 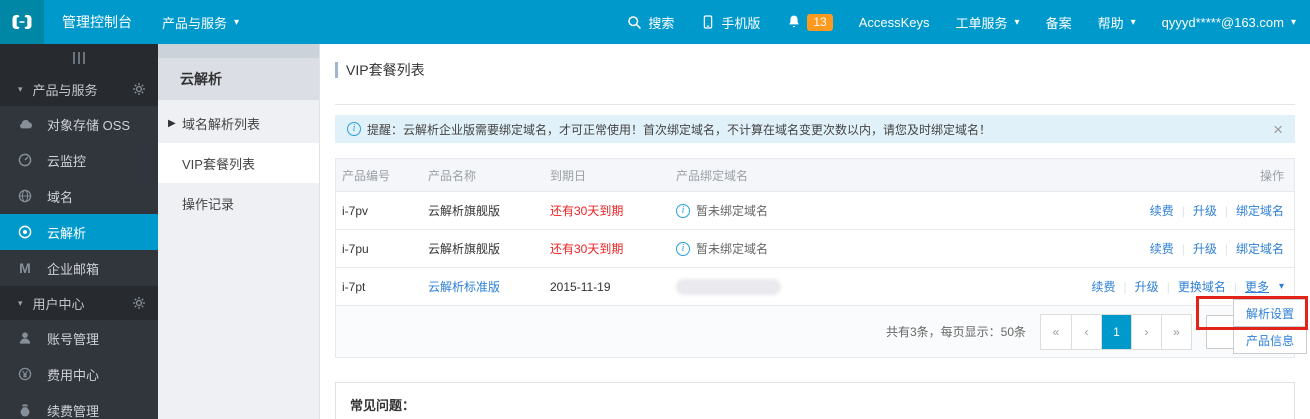 What do you see at coordinates (218, 164) in the screenshot?
I see `subnav-item-label: VIP套餐列表` at bounding box center [218, 164].